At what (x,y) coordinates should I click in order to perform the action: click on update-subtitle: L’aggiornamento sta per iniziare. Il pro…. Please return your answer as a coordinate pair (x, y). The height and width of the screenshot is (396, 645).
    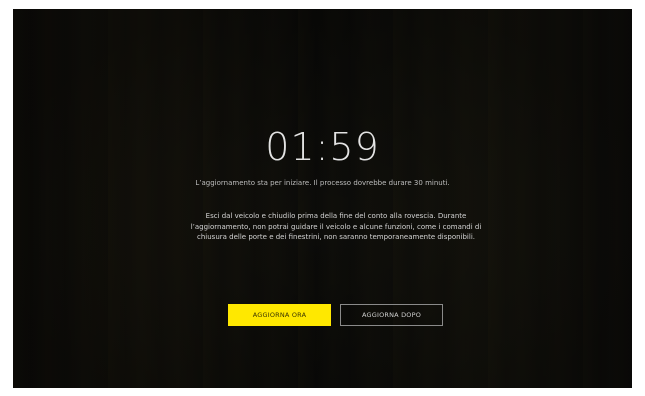
    Looking at the image, I should click on (322, 183).